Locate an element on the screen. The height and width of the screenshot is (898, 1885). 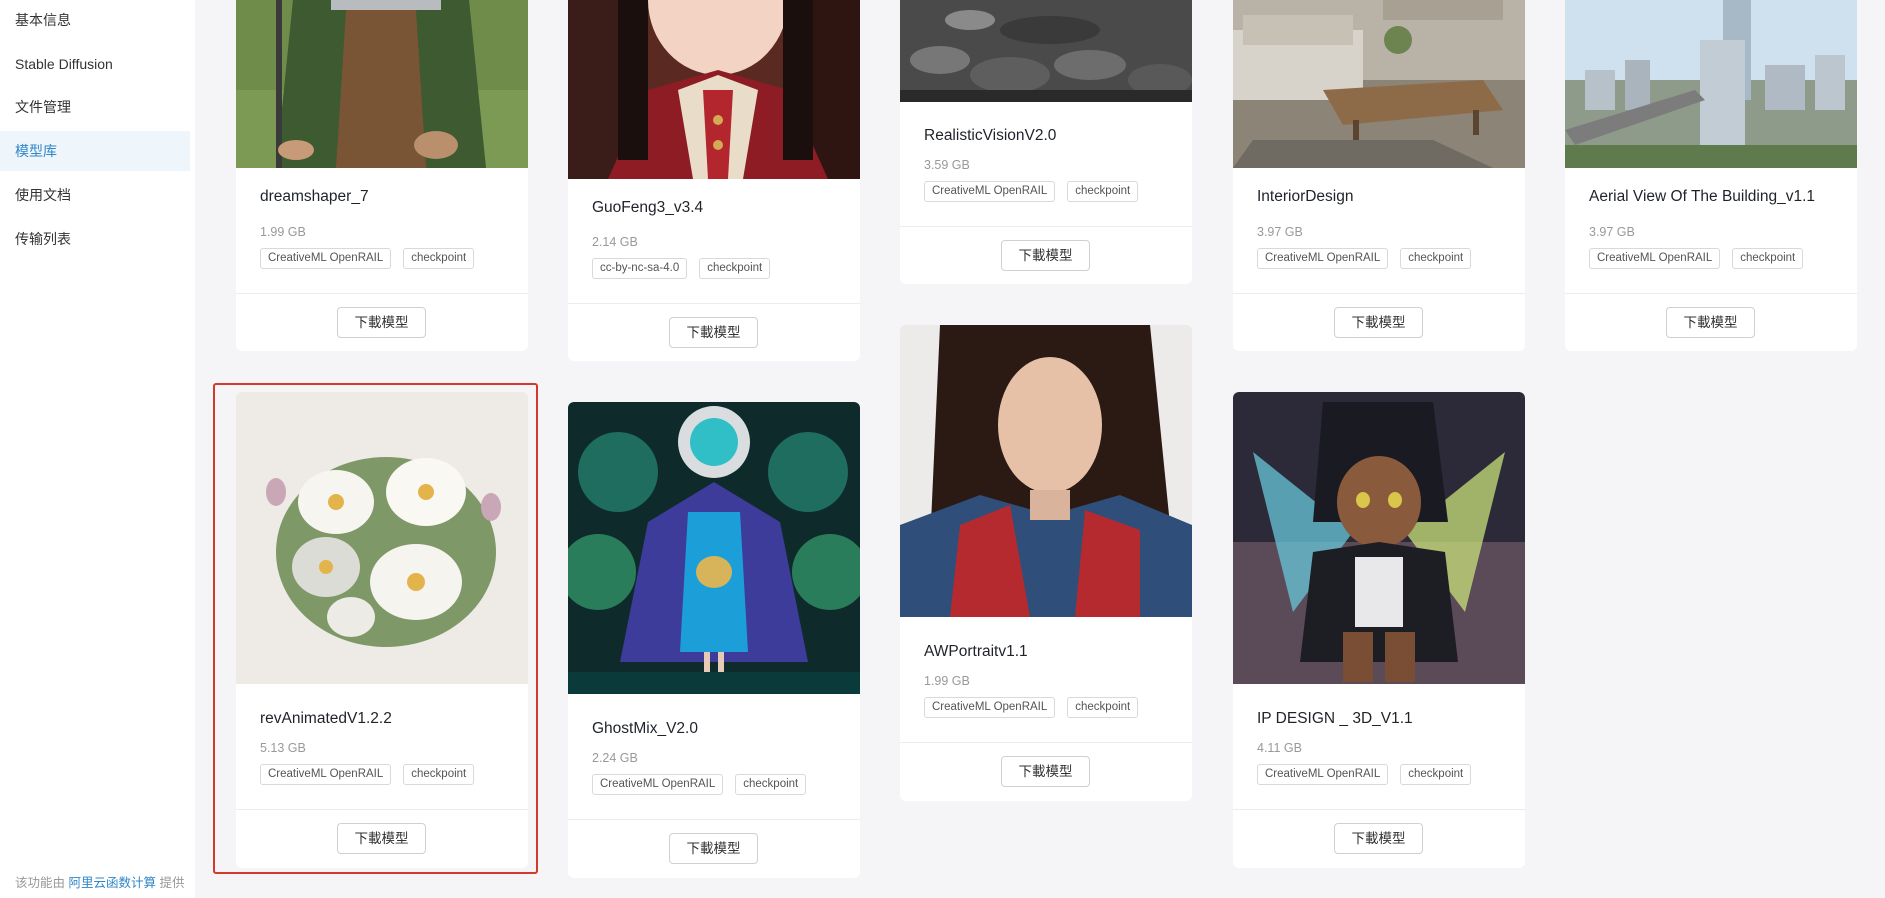
sidebar-item-transfer-list: 传输列表 is located at coordinates (95, 239).